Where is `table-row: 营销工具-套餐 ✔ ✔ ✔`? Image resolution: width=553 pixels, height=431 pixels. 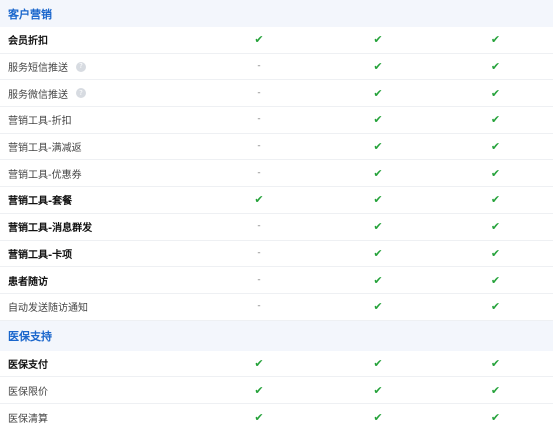 table-row: 营销工具-套餐 ✔ ✔ ✔ is located at coordinates (276, 200).